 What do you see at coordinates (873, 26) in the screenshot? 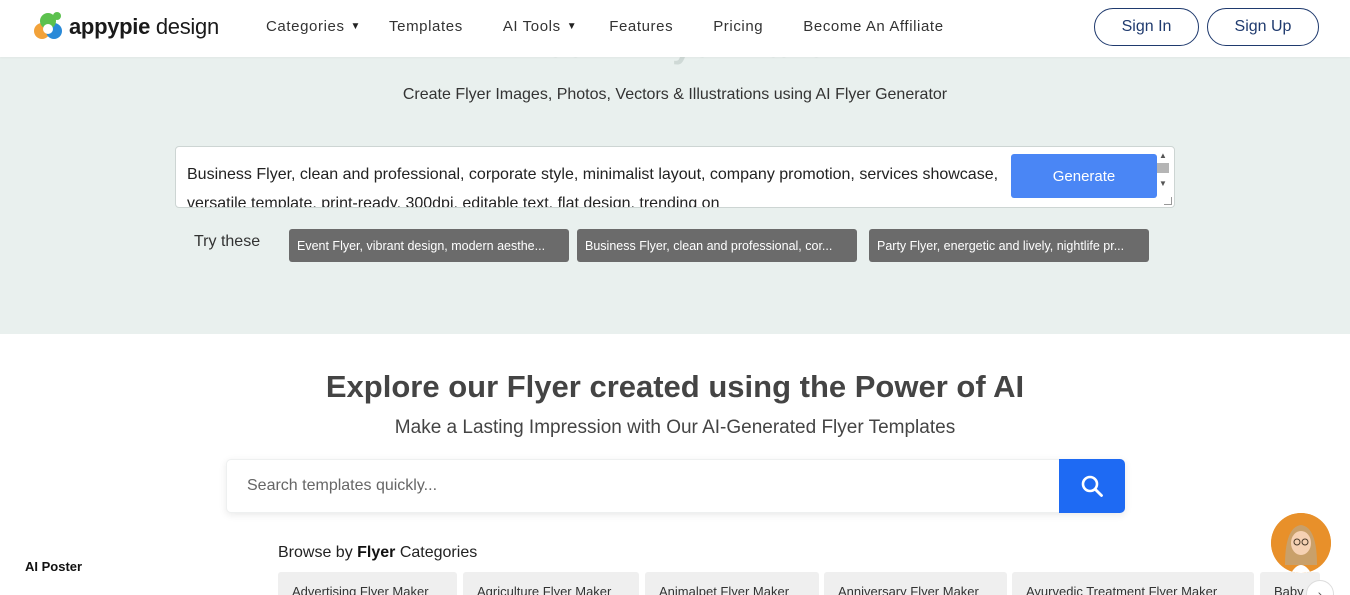
I see `nav-become-affiliate: Become An Affiliate` at bounding box center [873, 26].